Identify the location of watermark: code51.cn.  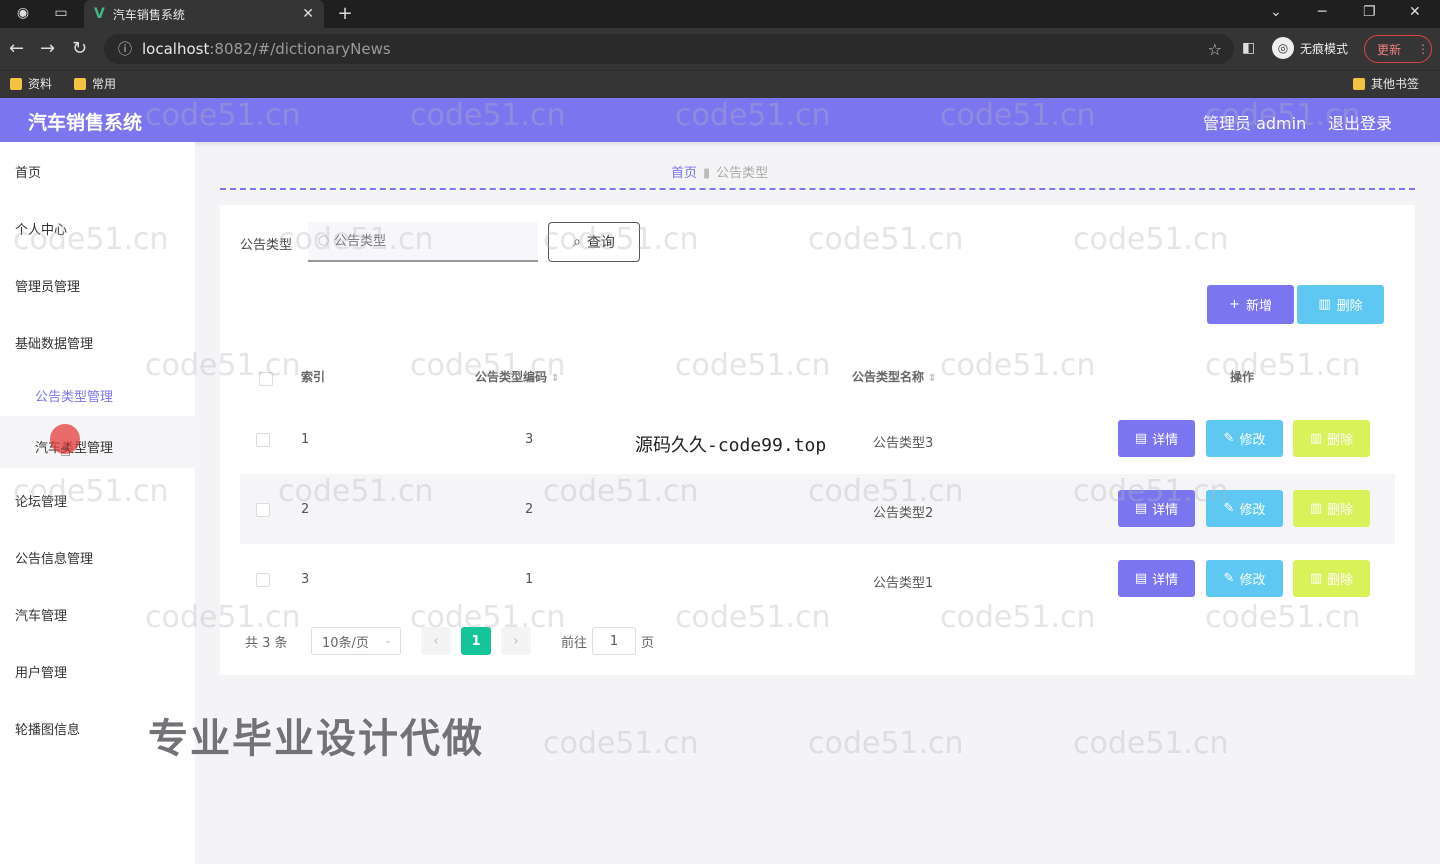
(621, 743).